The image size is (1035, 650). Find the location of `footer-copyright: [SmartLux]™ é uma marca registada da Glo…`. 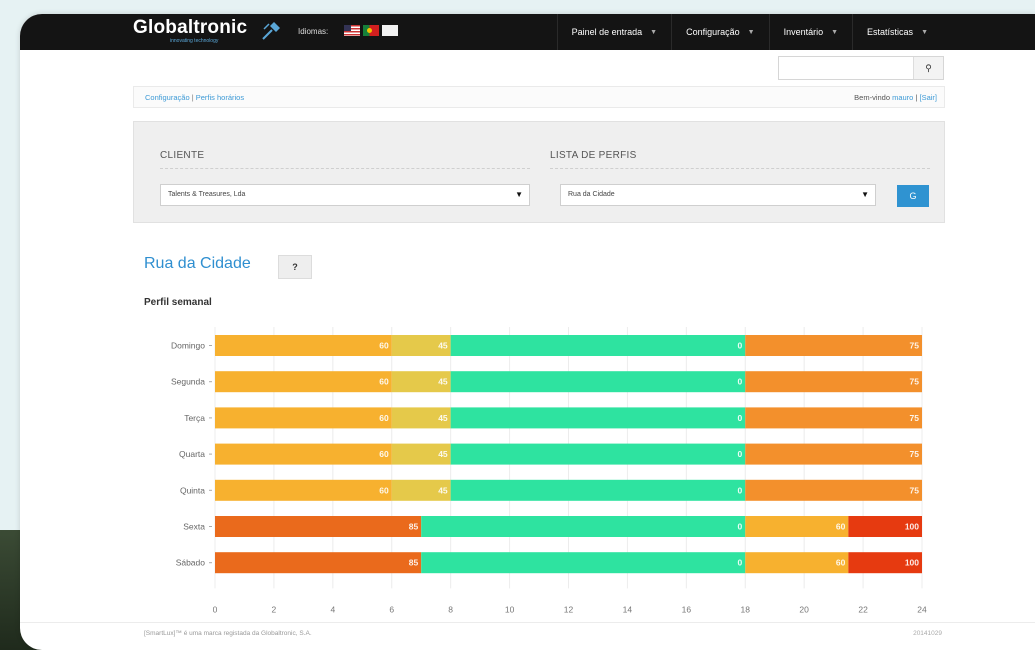

footer-copyright: [SmartLux]™ é uma marca registada da Glo… is located at coordinates (228, 633).